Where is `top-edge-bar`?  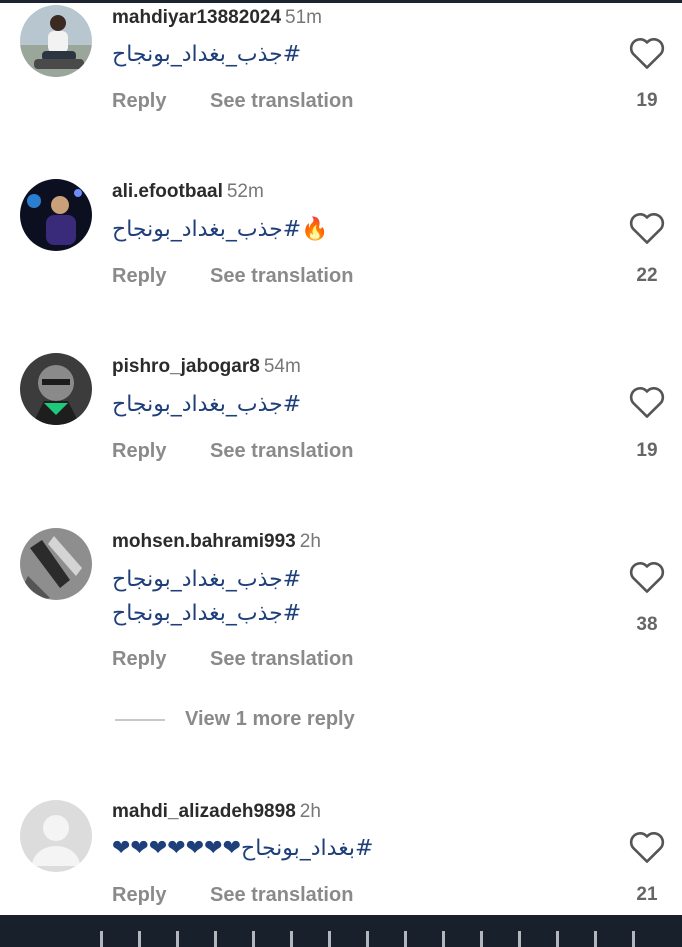
top-edge-bar is located at coordinates (341, 1).